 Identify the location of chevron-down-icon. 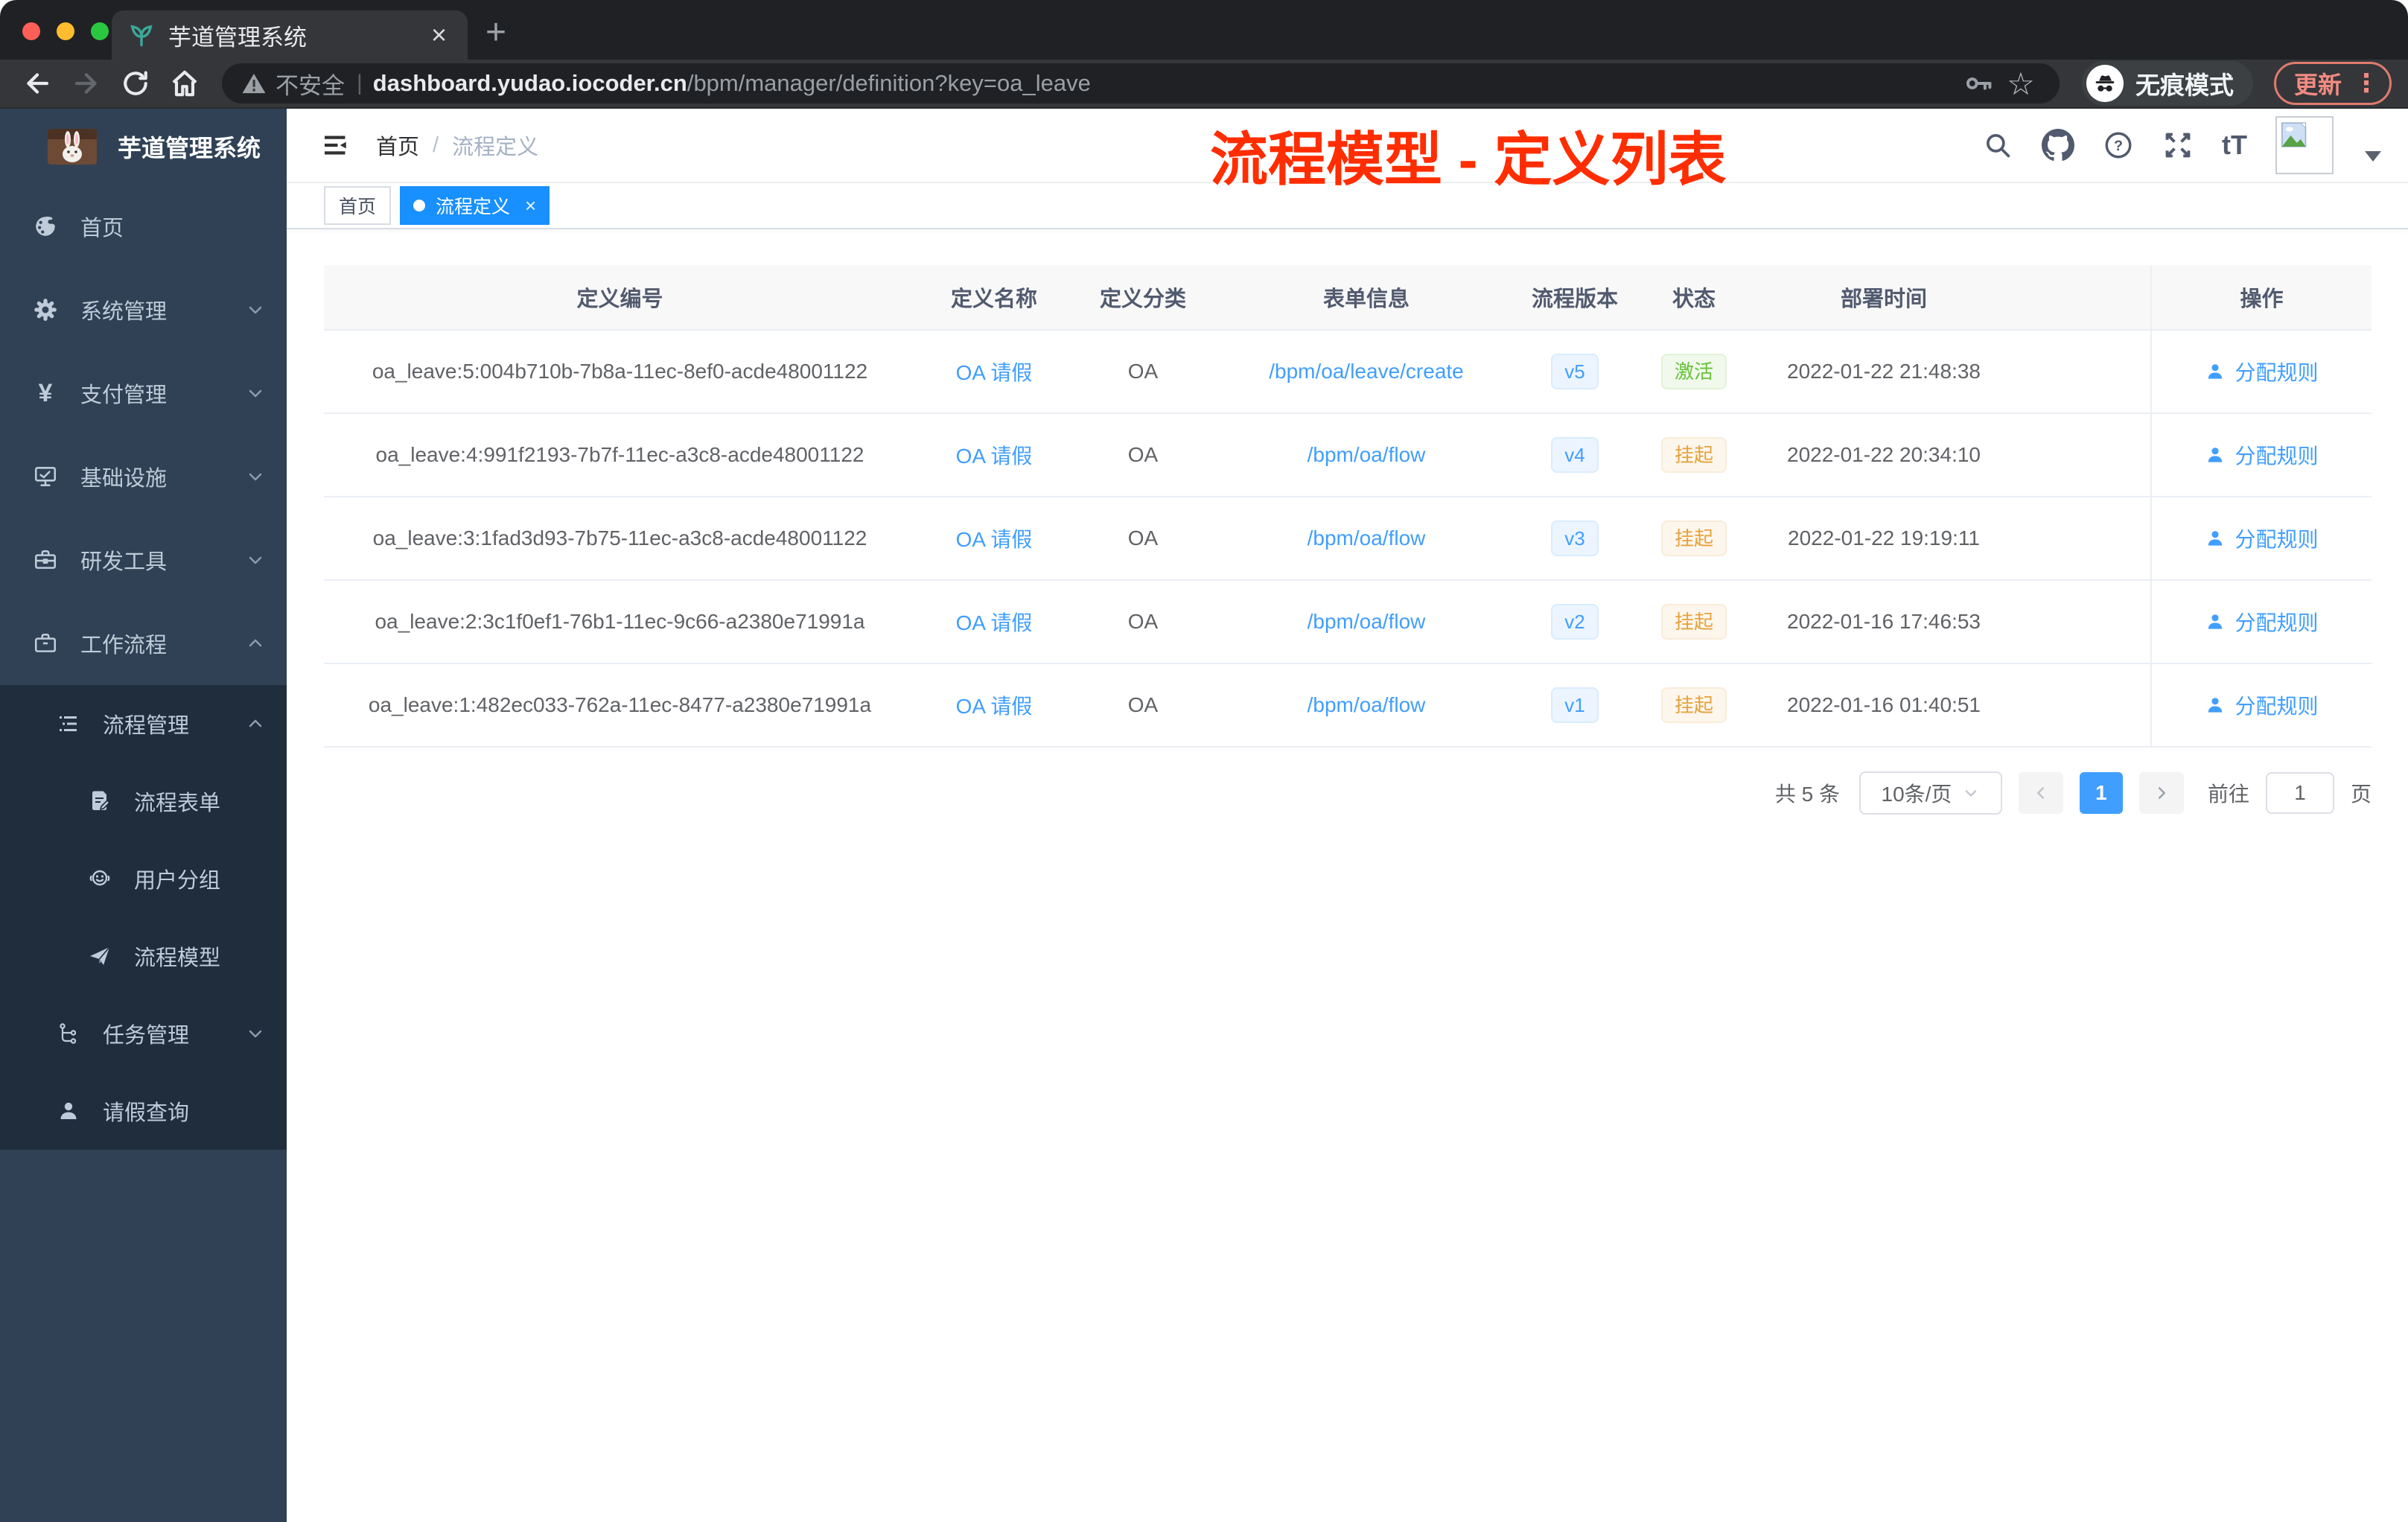
(255, 560).